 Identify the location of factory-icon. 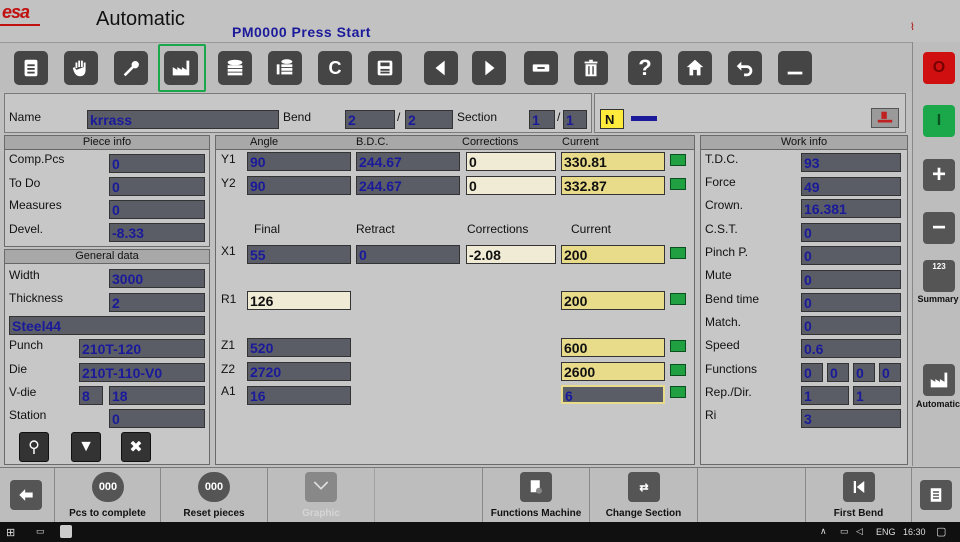
(181, 68).